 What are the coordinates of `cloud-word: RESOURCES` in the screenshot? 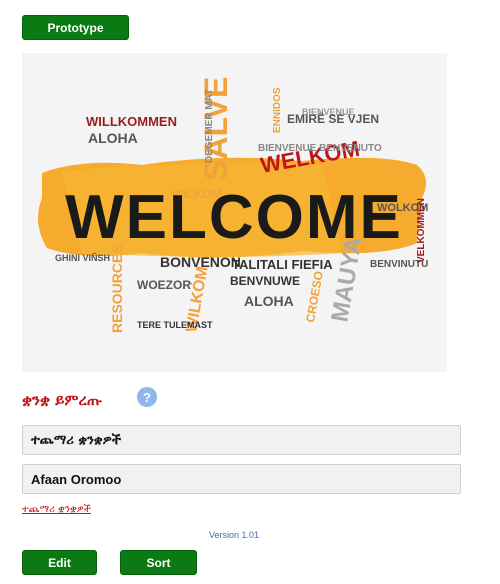 It's located at (117, 288).